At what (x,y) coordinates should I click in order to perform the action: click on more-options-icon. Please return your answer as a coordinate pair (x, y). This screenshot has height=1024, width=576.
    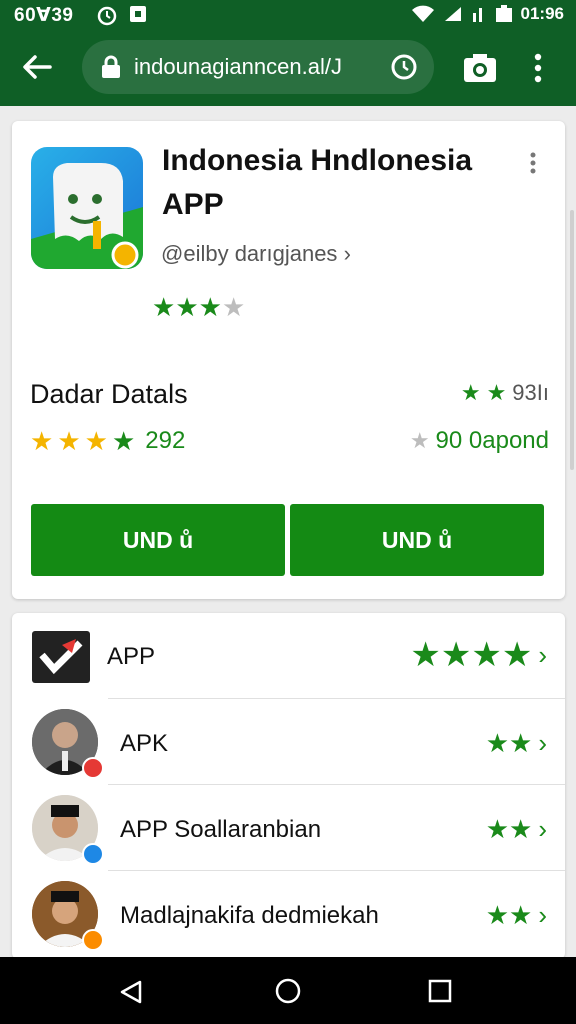
    Looking at the image, I should click on (533, 163).